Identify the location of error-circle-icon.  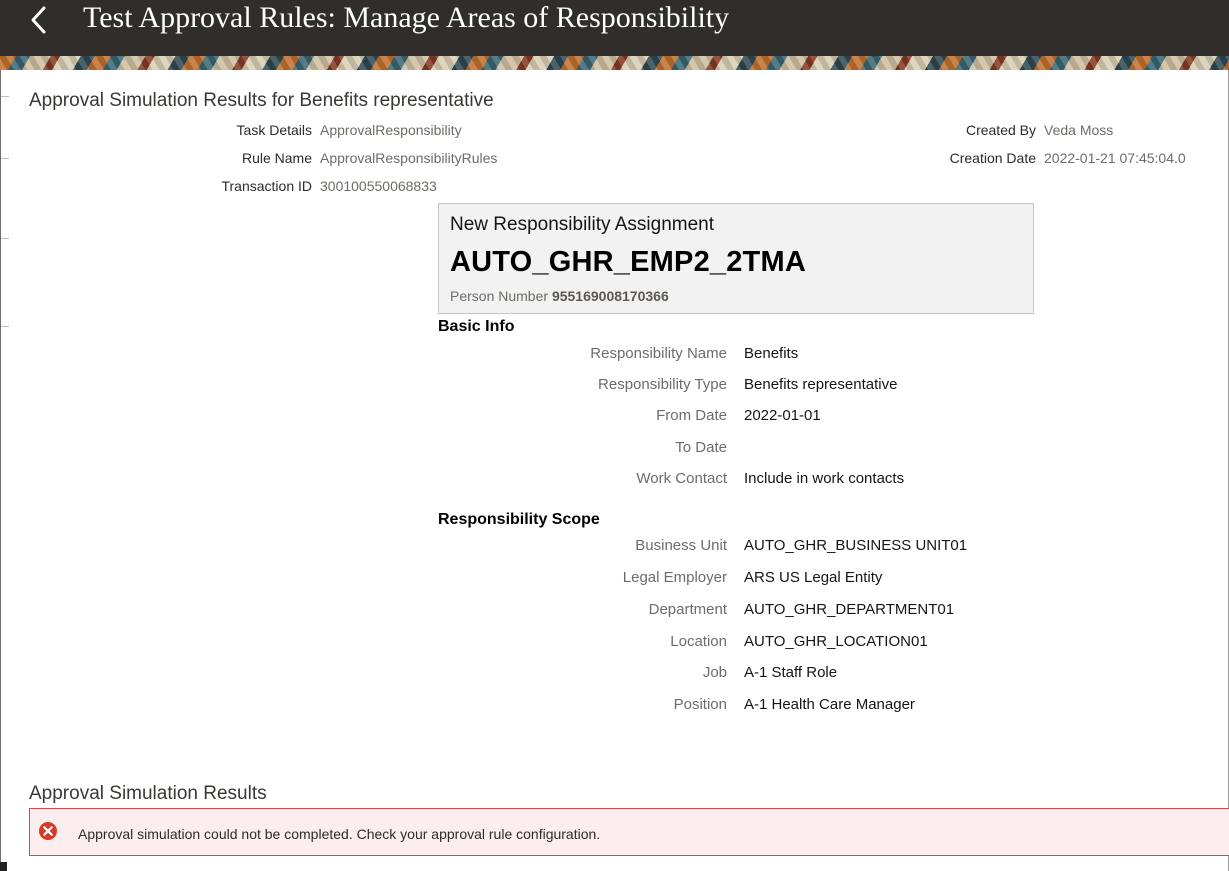
(48, 831).